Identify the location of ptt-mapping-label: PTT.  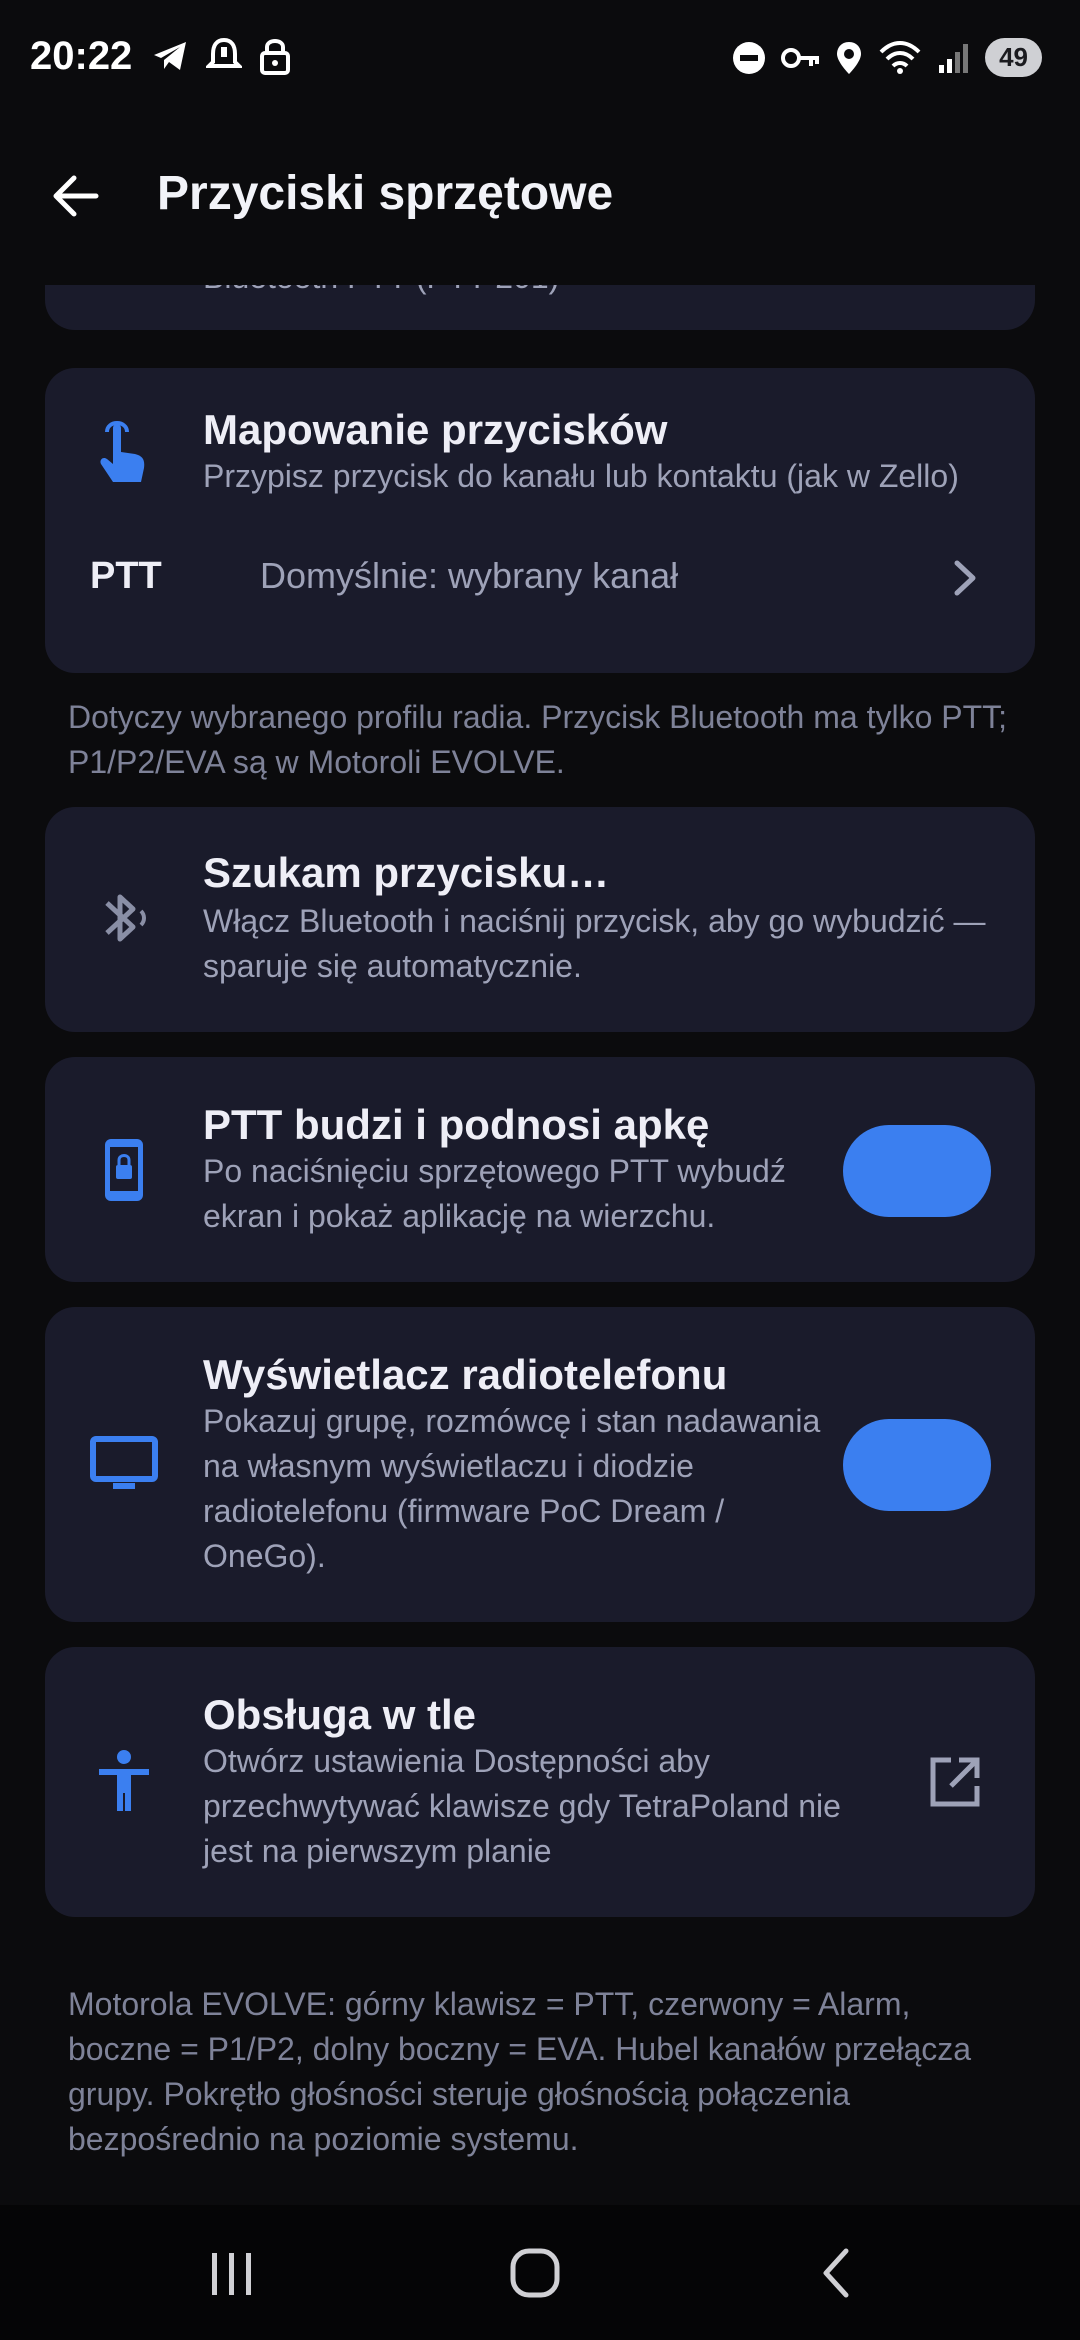
(126, 576).